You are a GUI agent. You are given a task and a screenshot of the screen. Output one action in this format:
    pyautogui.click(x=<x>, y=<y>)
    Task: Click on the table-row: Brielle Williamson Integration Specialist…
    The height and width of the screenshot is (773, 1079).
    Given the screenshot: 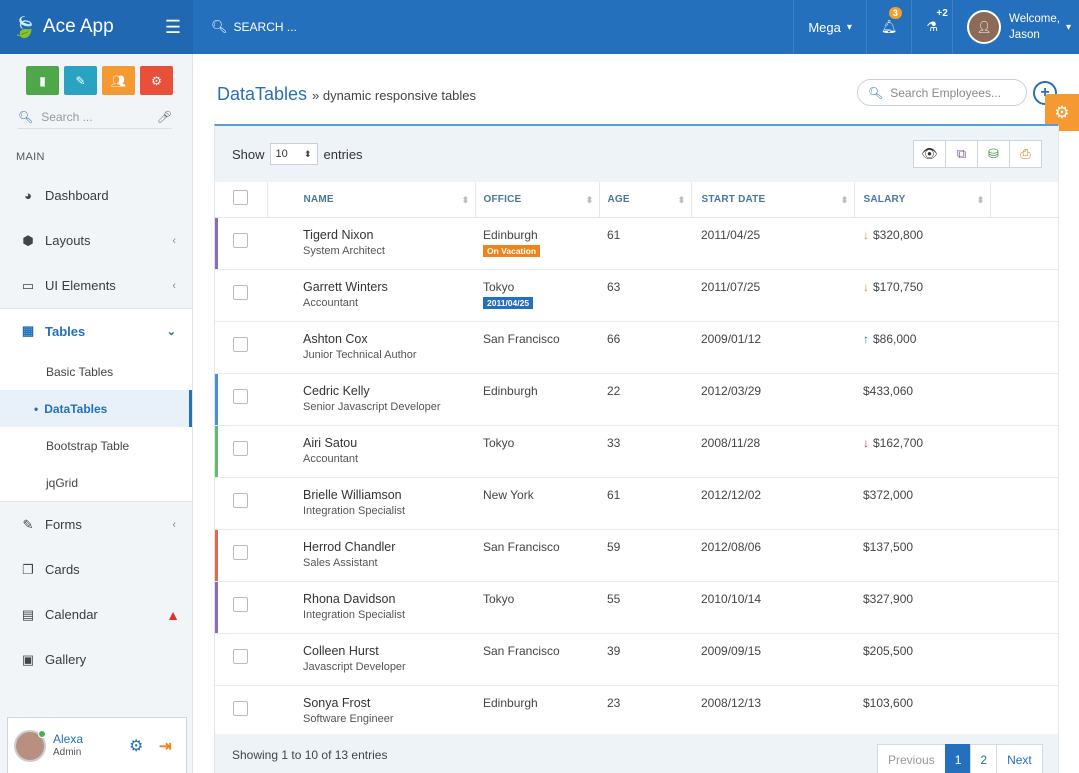 What is the action you would take?
    pyautogui.click(x=636, y=503)
    